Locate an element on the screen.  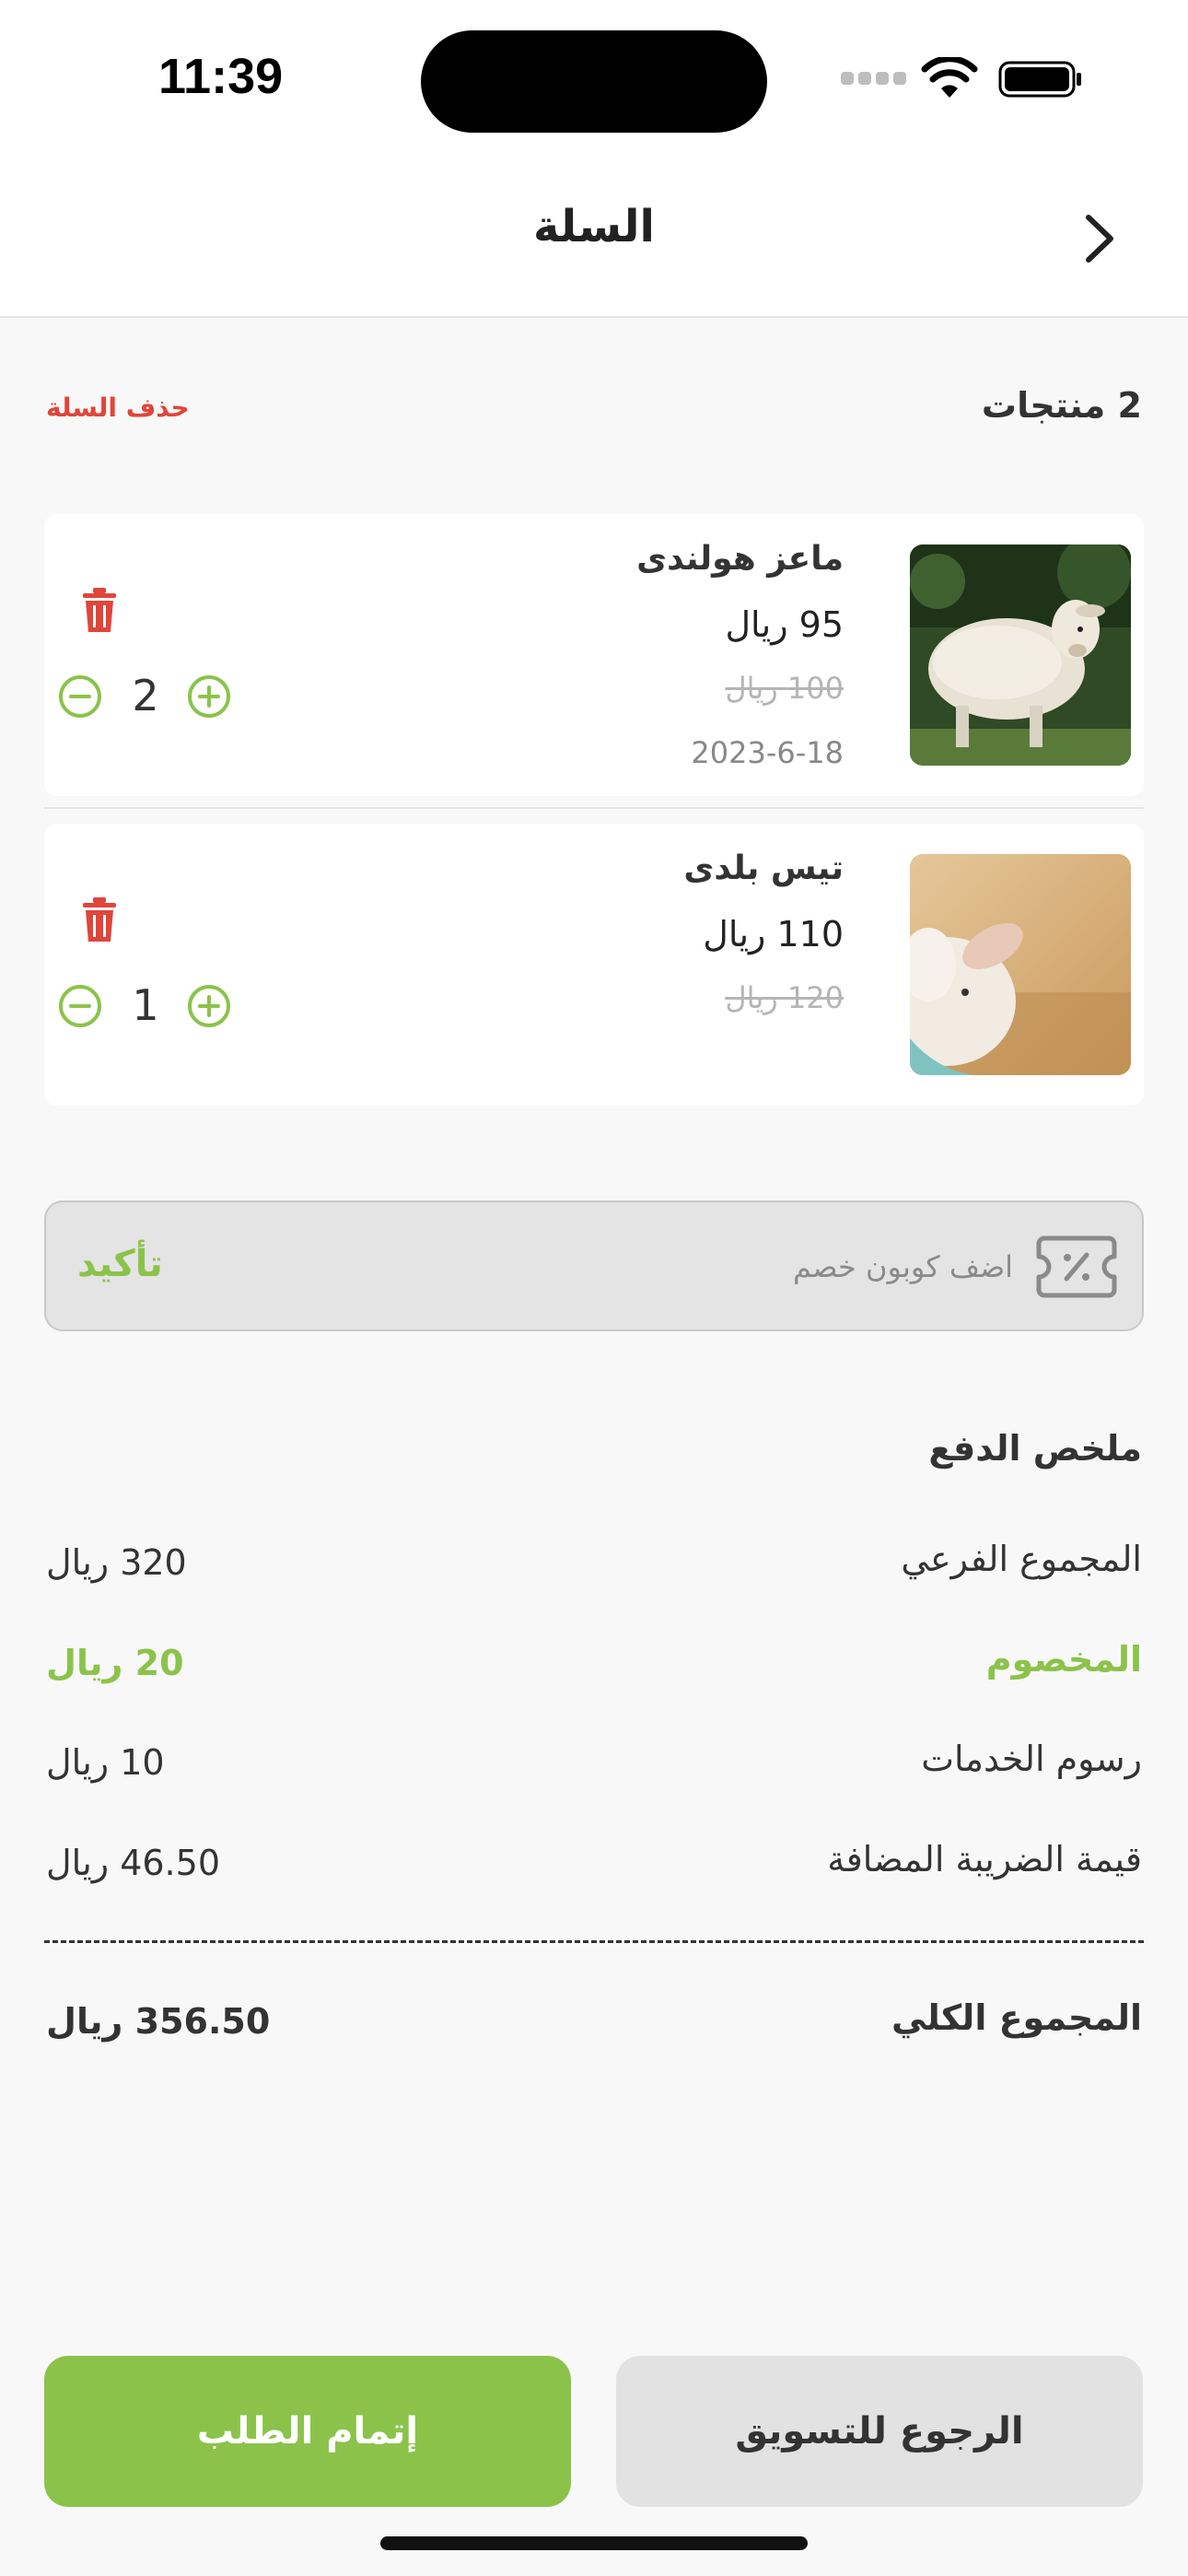
product-name: تيس بلدى is located at coordinates (763, 868).